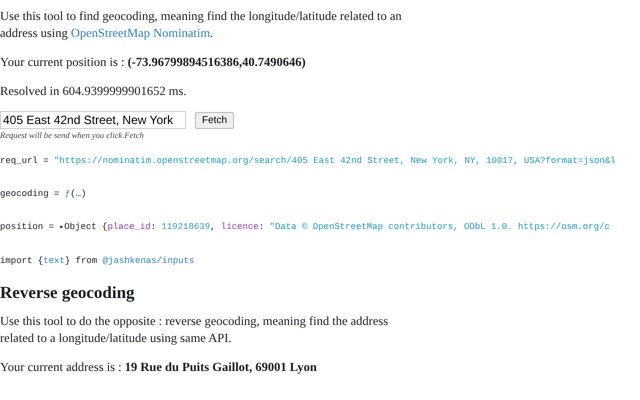 This screenshot has width=640, height=400. What do you see at coordinates (28, 227) in the screenshot?
I see `code-text: position =` at bounding box center [28, 227].